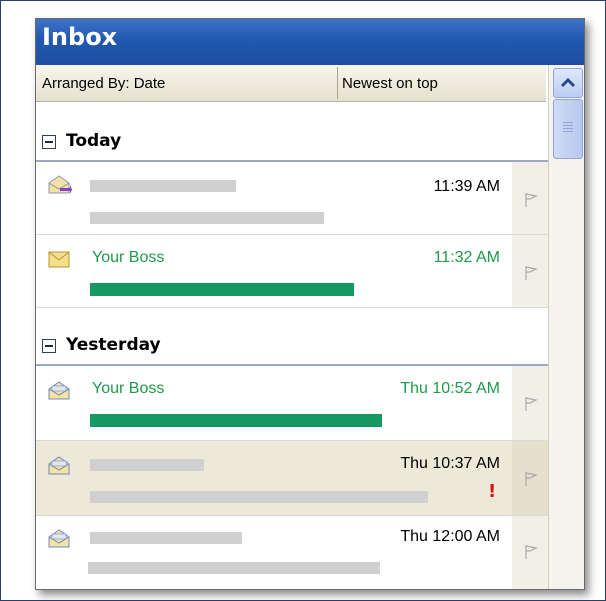 Image resolution: width=606 pixels, height=601 pixels. Describe the element at coordinates (113, 345) in the screenshot. I see `group-title: Yesterday` at that location.